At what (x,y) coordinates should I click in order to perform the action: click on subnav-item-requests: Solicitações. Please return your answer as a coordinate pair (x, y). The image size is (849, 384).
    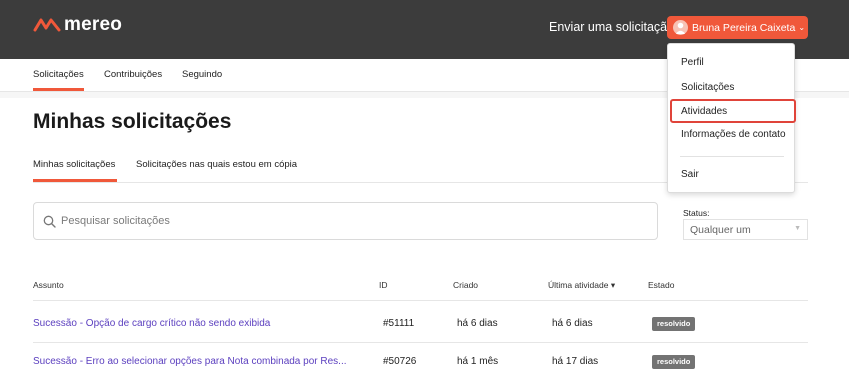
    Looking at the image, I should click on (58, 74).